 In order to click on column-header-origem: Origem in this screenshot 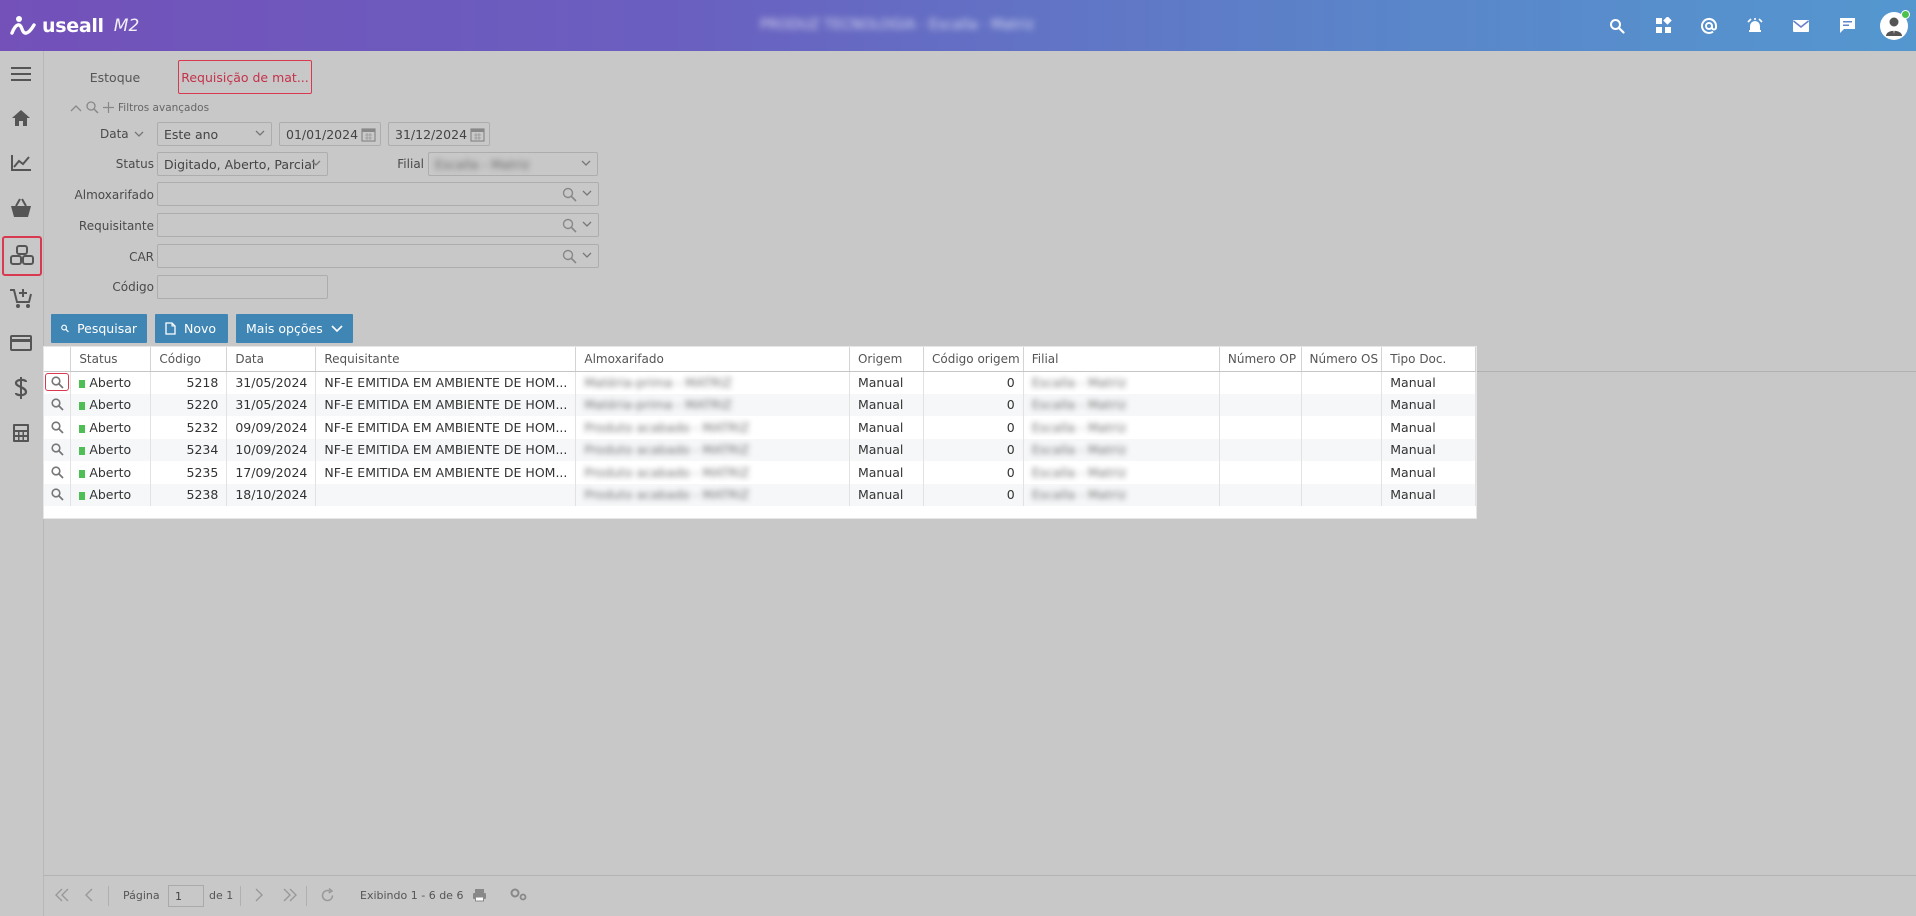, I will do `click(887, 359)`.